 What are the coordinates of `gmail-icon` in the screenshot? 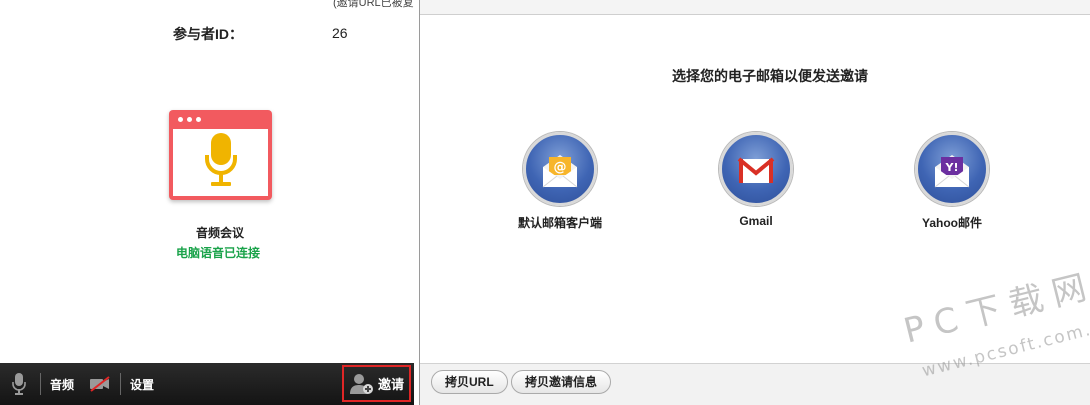 It's located at (756, 170).